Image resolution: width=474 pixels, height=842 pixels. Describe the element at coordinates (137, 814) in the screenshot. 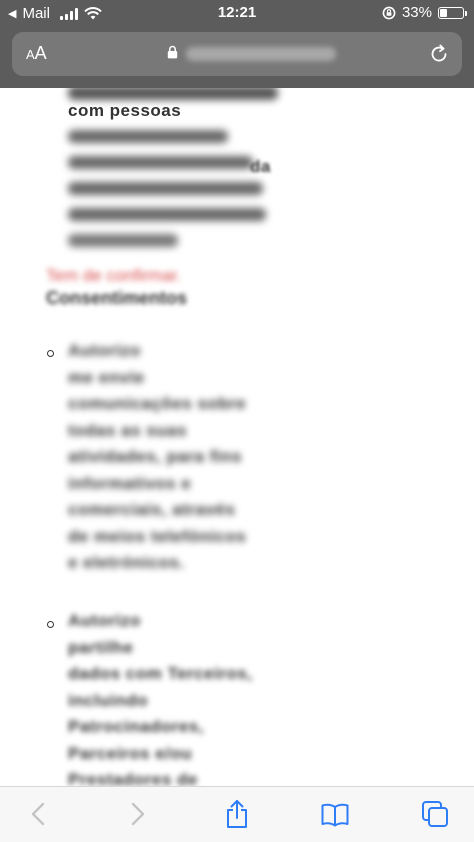

I see `forward-button-icon` at that location.